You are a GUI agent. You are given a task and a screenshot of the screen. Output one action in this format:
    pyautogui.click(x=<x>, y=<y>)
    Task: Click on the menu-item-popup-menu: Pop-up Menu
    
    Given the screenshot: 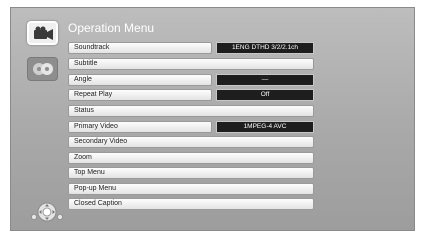 What is the action you would take?
    pyautogui.click(x=191, y=189)
    